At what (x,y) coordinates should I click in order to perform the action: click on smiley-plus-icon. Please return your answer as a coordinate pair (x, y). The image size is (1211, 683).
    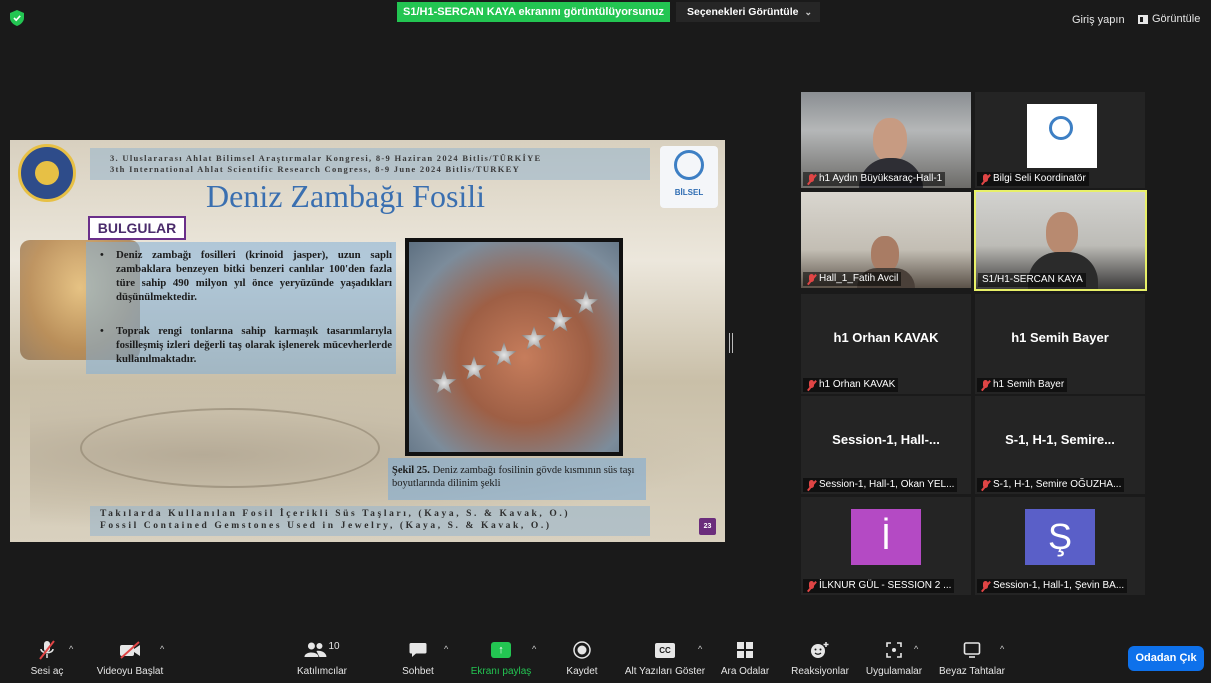
    Looking at the image, I should click on (820, 650).